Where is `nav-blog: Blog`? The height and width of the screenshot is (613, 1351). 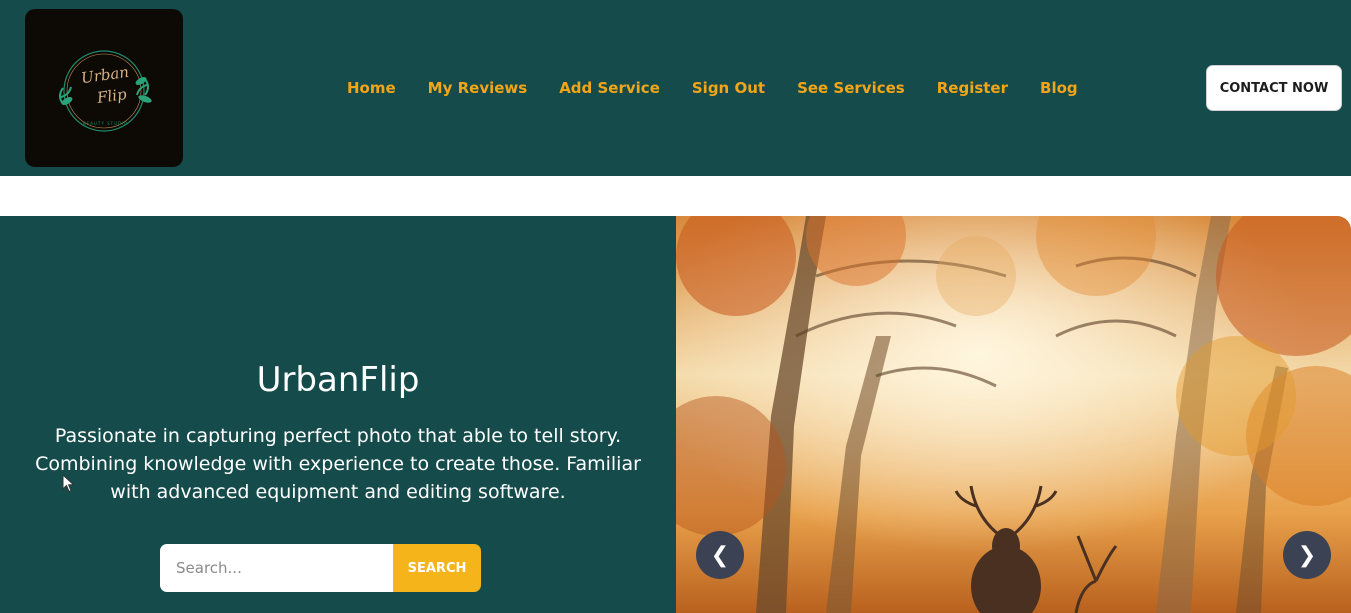
nav-blog: Blog is located at coordinates (1059, 89).